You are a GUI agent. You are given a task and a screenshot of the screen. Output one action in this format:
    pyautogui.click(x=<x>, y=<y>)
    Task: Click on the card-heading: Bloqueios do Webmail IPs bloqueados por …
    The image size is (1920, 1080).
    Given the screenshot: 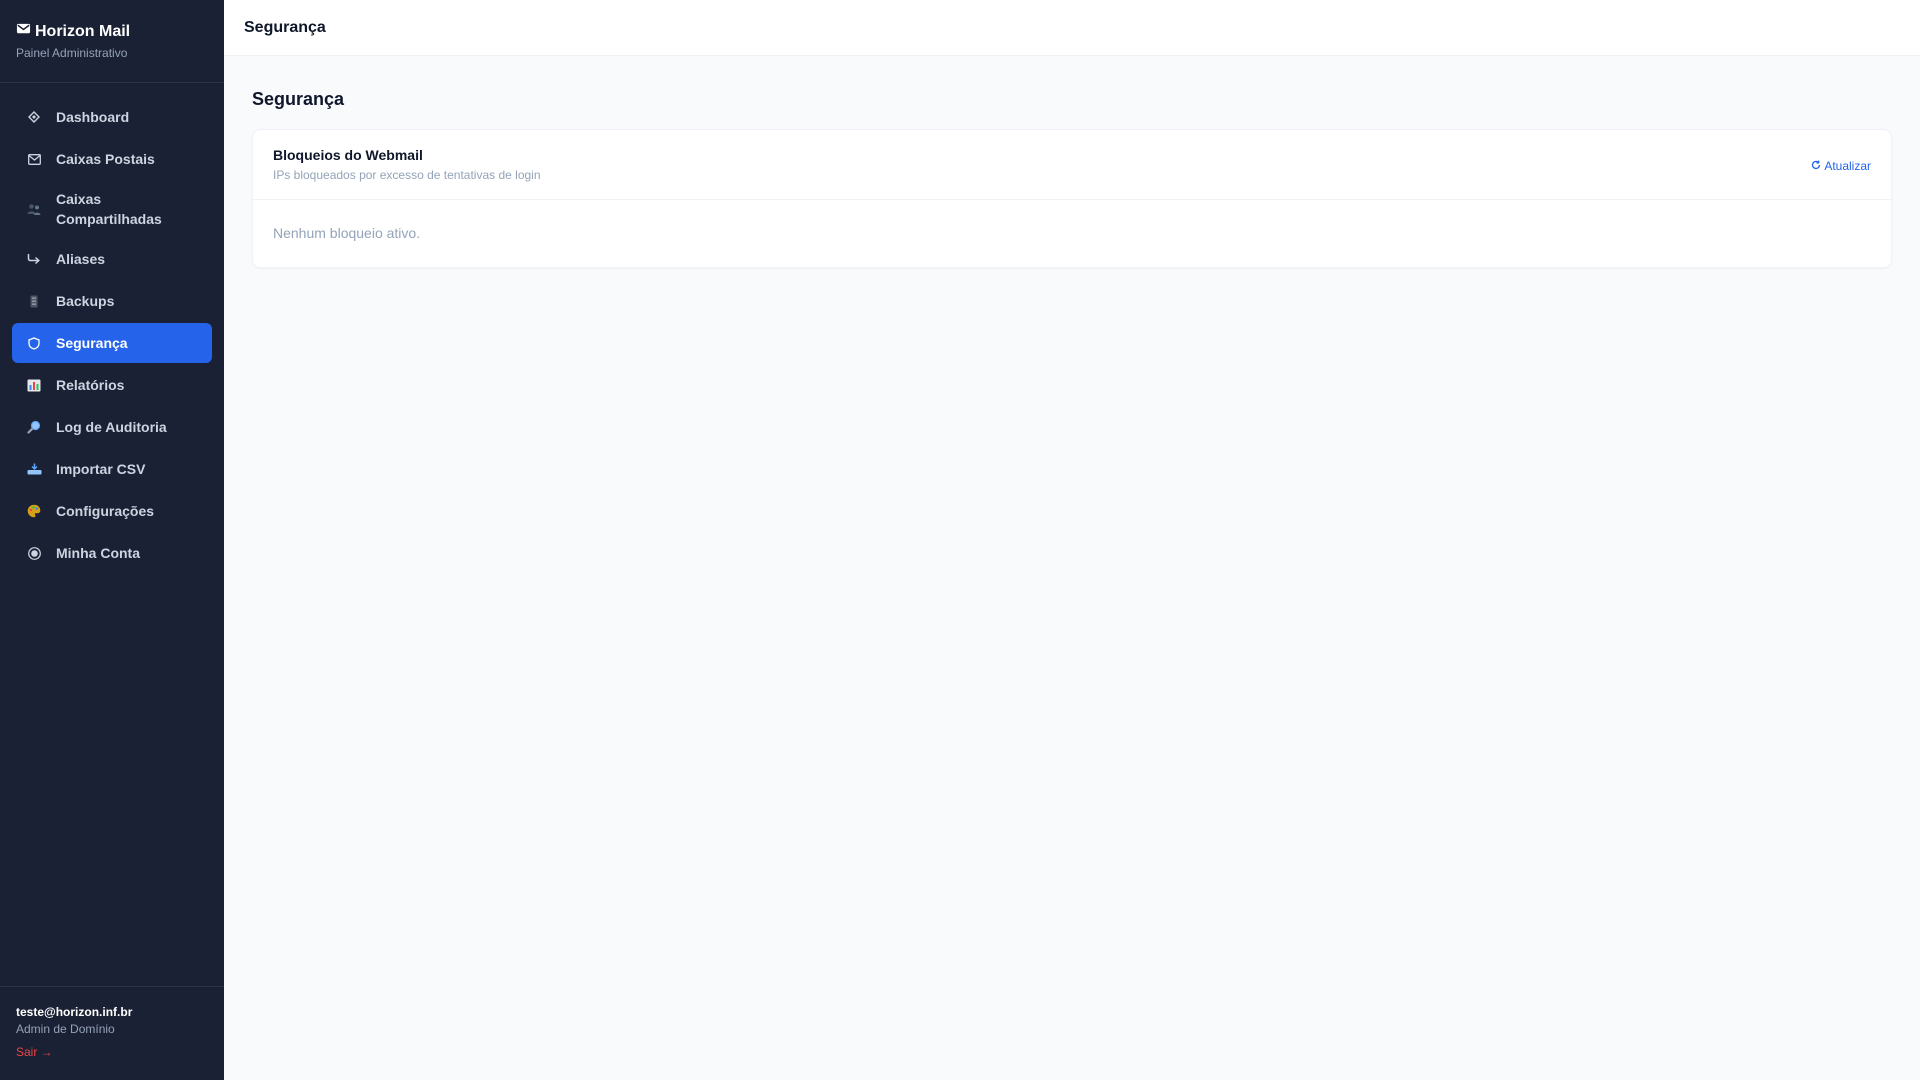 What is the action you would take?
    pyautogui.click(x=407, y=172)
    